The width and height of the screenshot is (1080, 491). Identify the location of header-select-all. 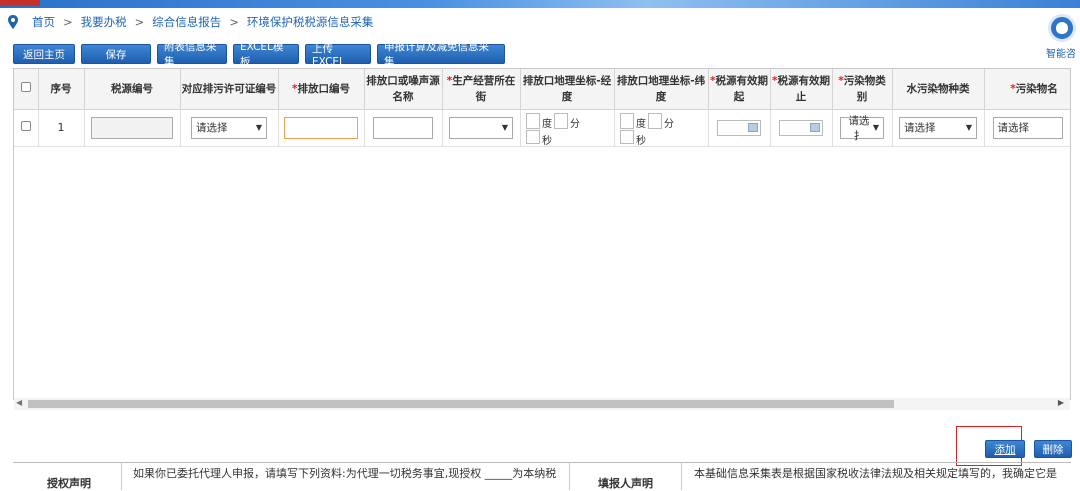
(26, 89).